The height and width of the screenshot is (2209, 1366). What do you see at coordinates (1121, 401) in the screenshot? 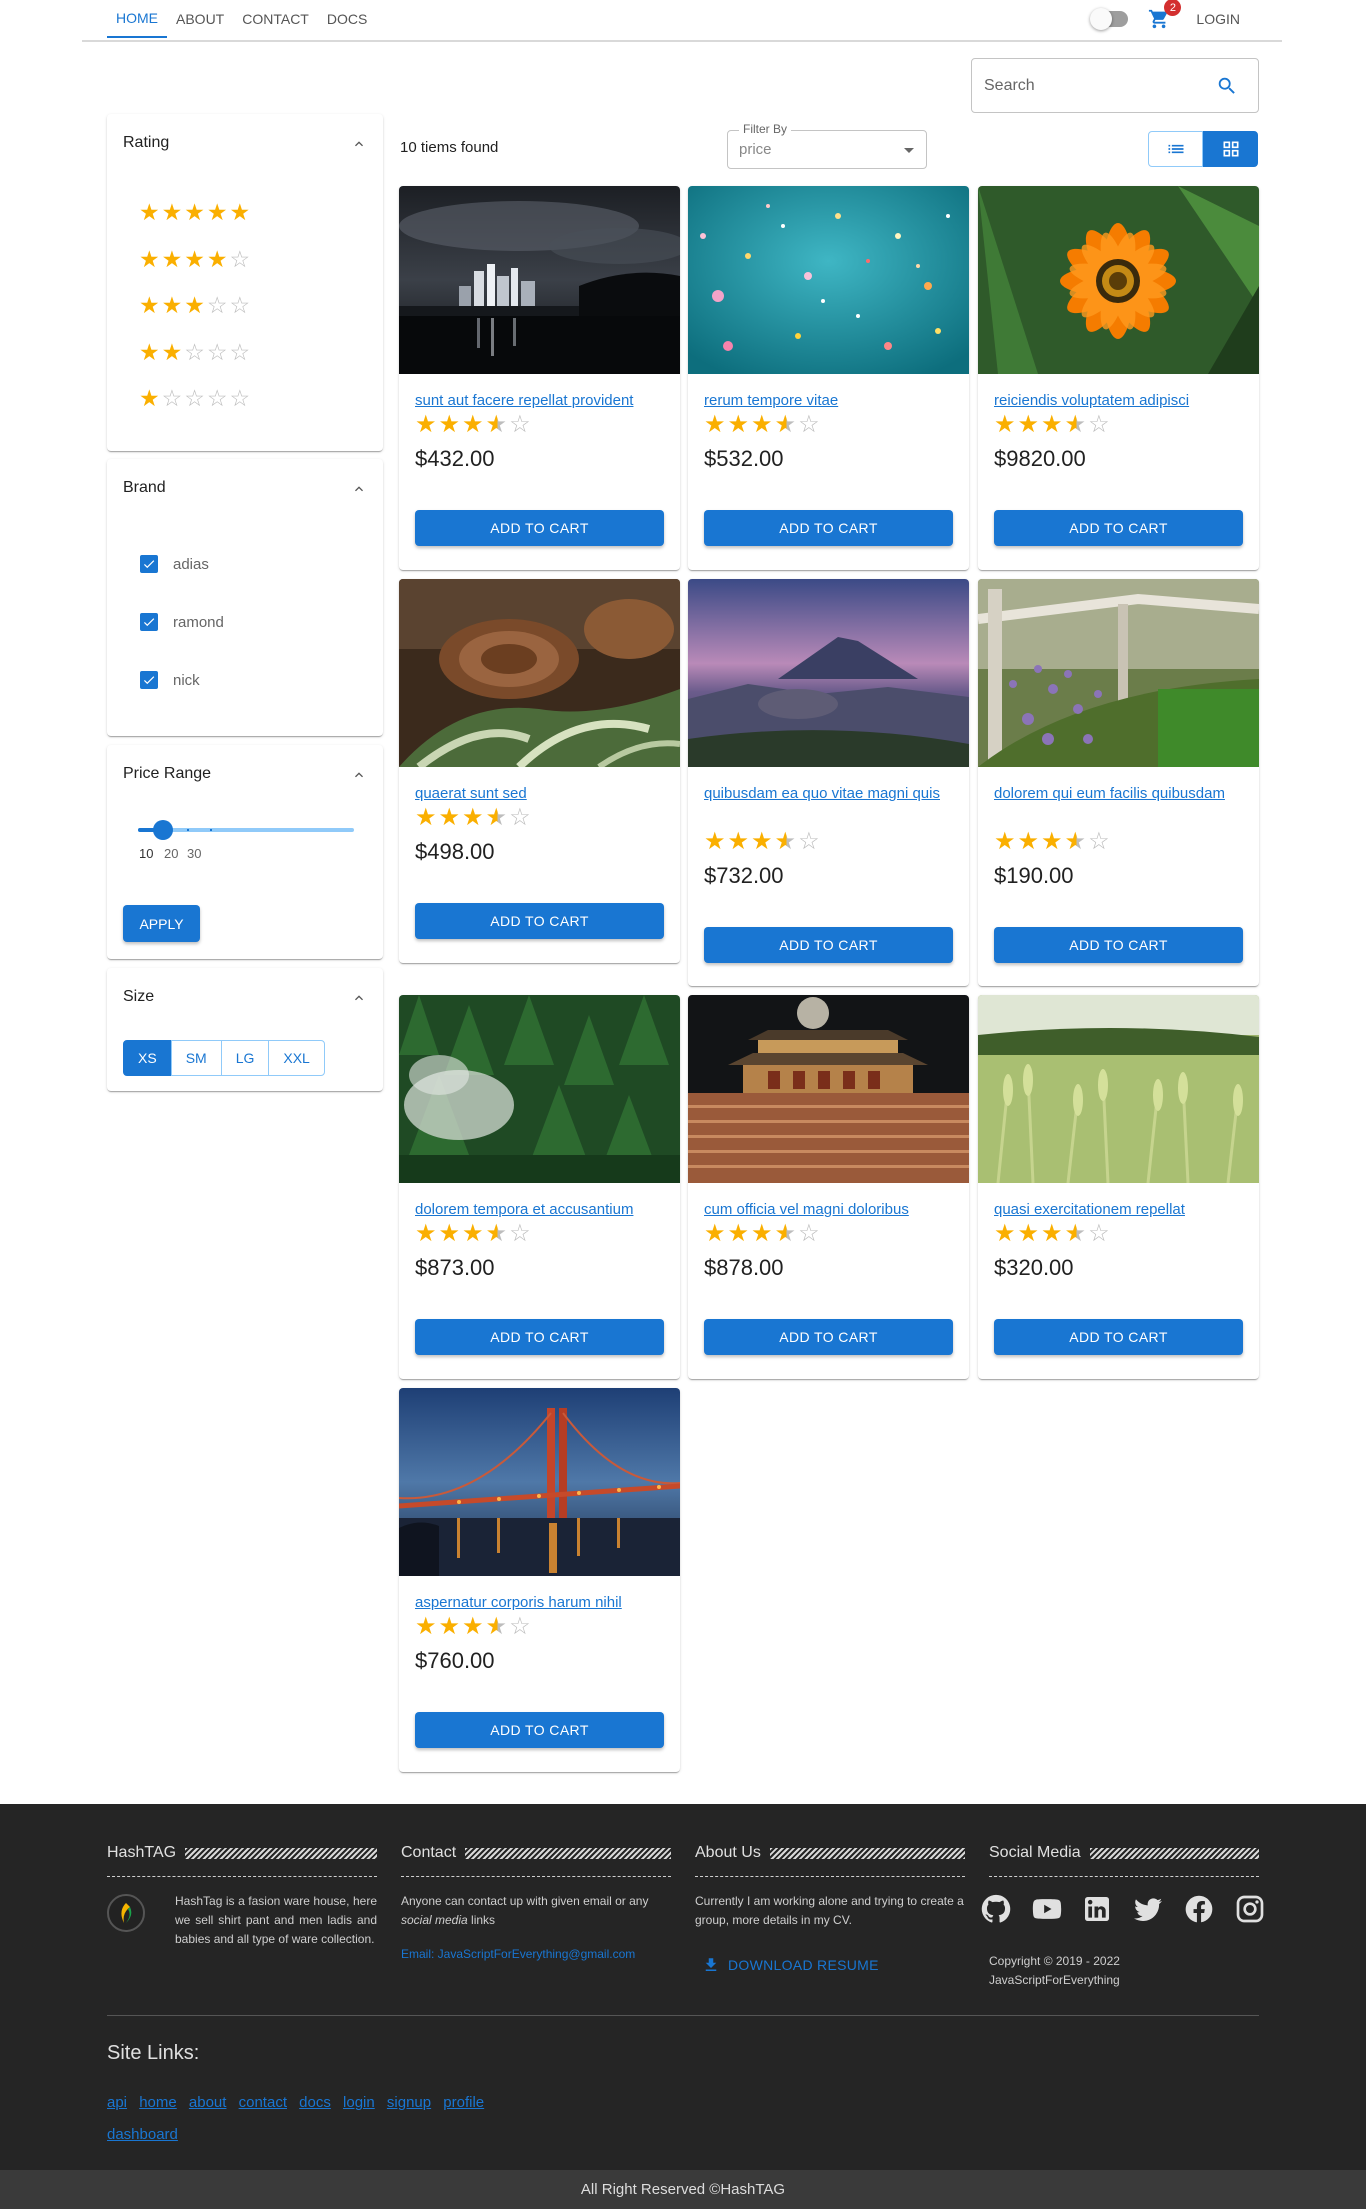
I see `product-title-link: reiciendis voluptatem adipisci` at bounding box center [1121, 401].